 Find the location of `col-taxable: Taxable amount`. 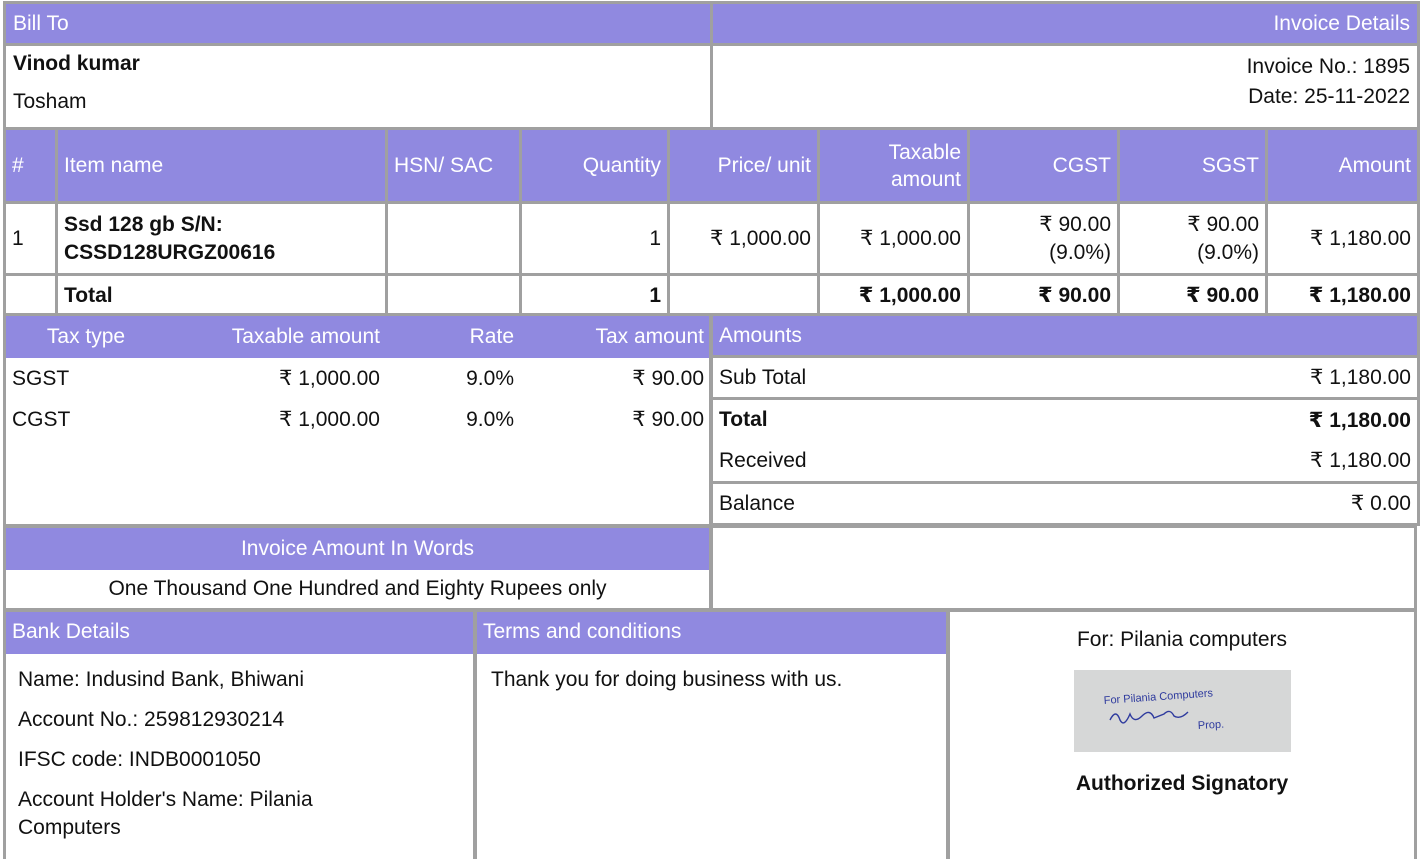

col-taxable: Taxable amount is located at coordinates (893, 165).